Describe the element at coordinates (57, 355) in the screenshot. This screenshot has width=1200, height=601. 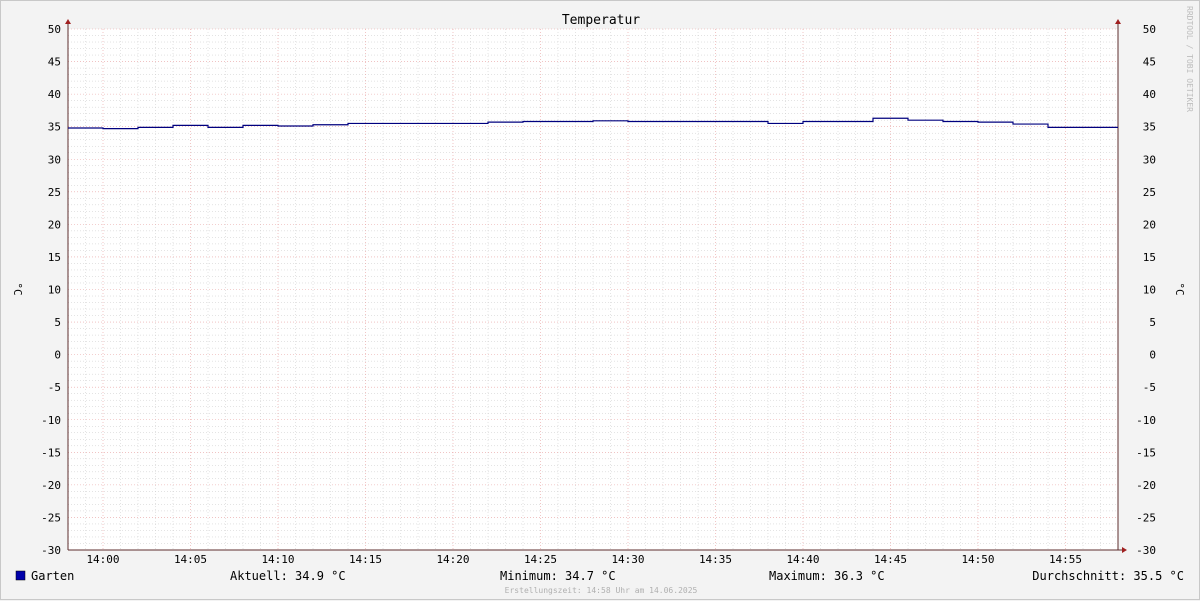
I see `y-tick-label-left: 0` at that location.